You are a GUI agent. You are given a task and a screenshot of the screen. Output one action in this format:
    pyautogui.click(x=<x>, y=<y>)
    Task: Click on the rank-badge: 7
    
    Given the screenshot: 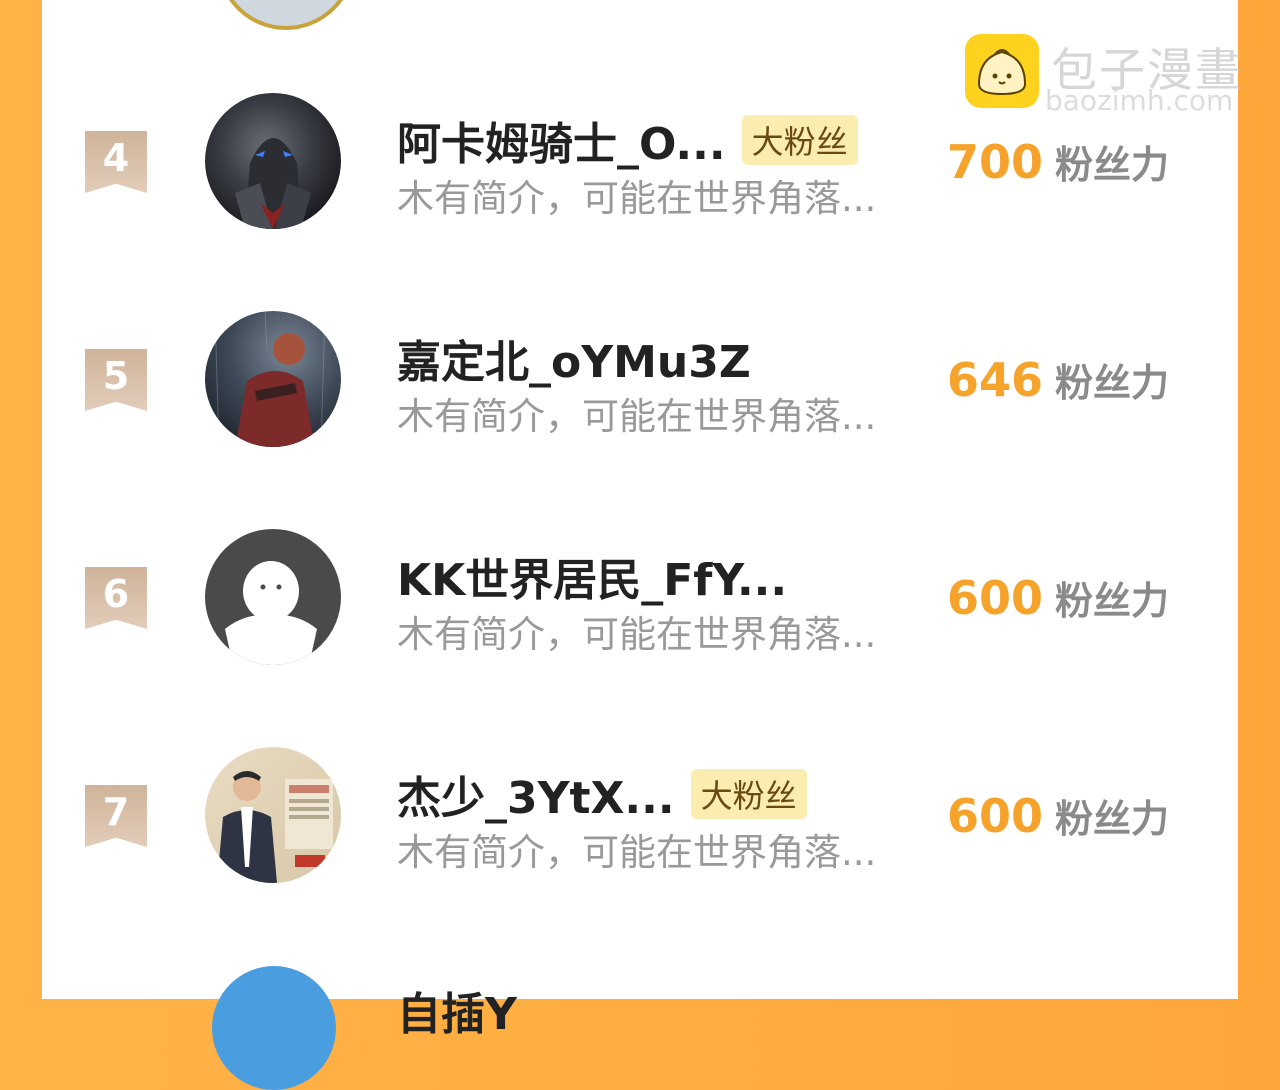 What is the action you would take?
    pyautogui.click(x=116, y=816)
    